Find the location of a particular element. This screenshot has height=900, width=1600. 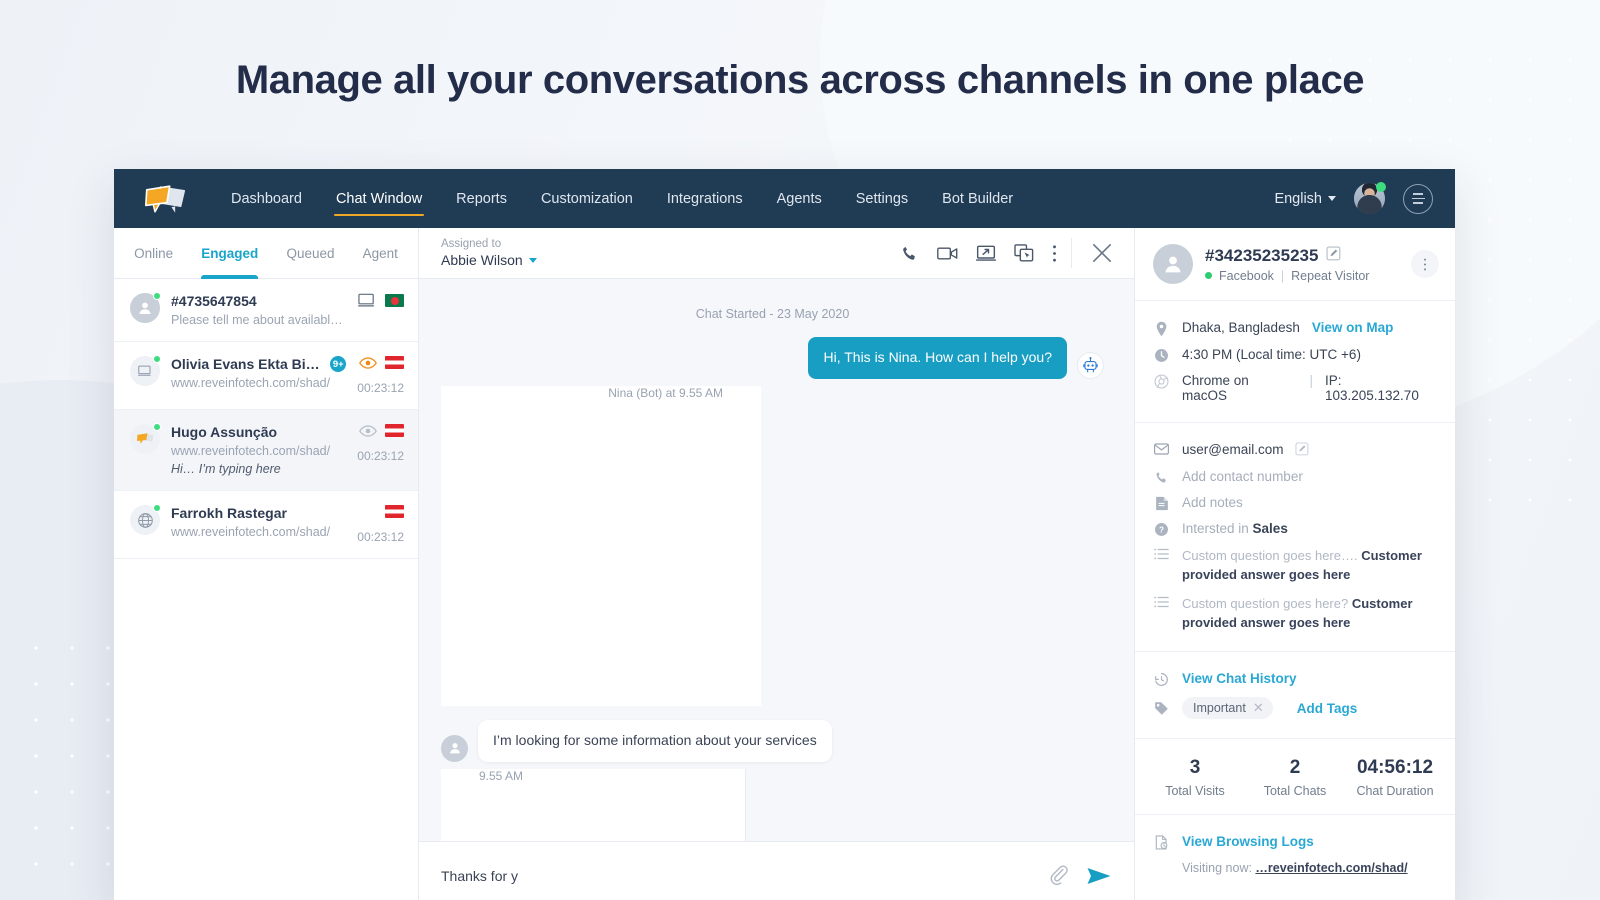

dot-pattern-bottom-left is located at coordinates (73, 760).